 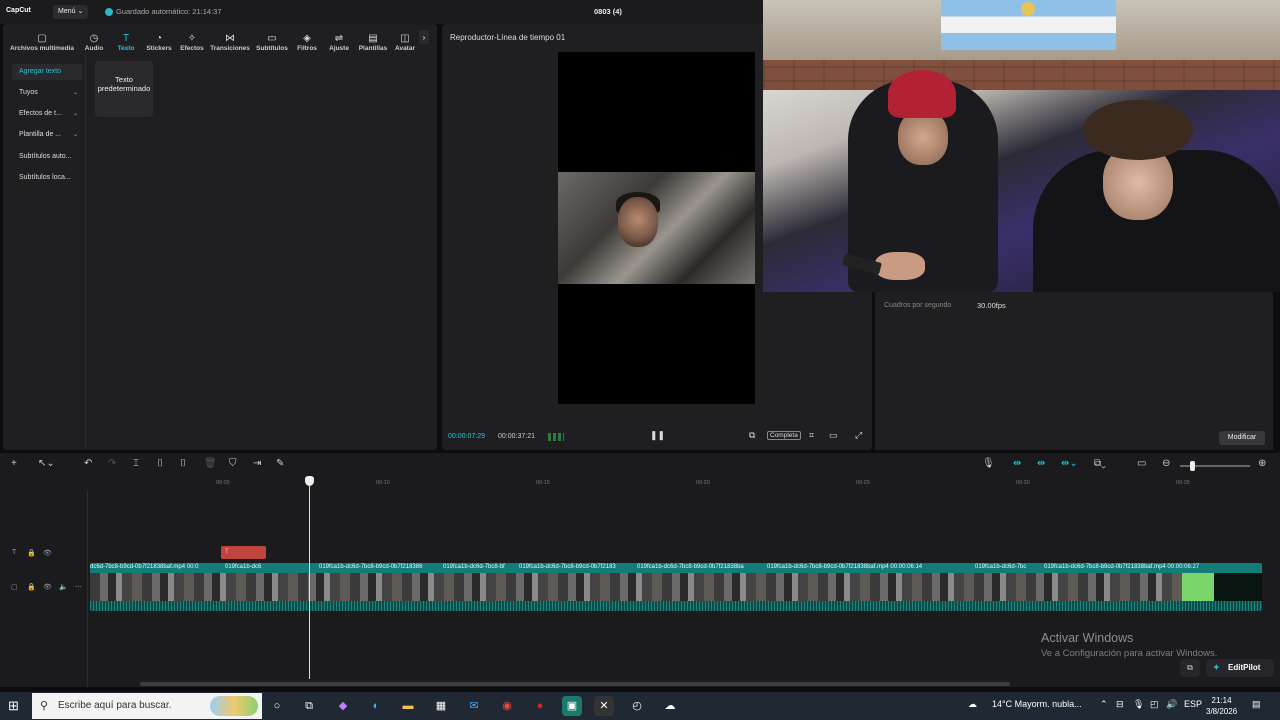 What do you see at coordinates (507, 706) in the screenshot?
I see `chrome-icon: ◉` at bounding box center [507, 706].